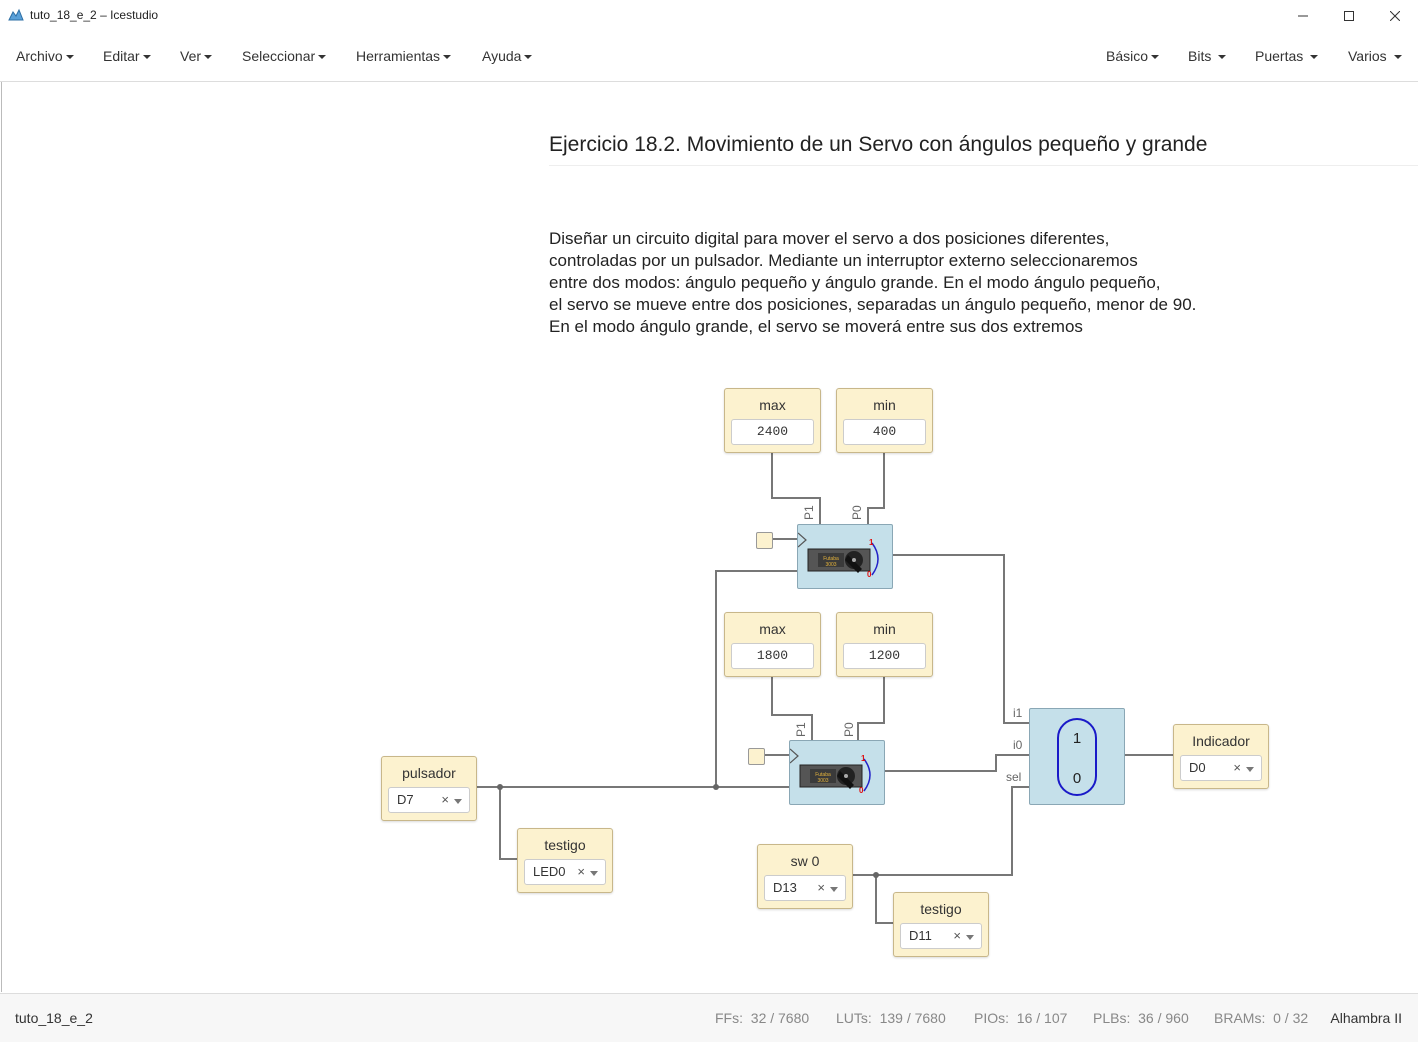 This screenshot has height=1042, width=1418. Describe the element at coordinates (884, 432) in the screenshot. I see `constant-value-field: 400` at that location.